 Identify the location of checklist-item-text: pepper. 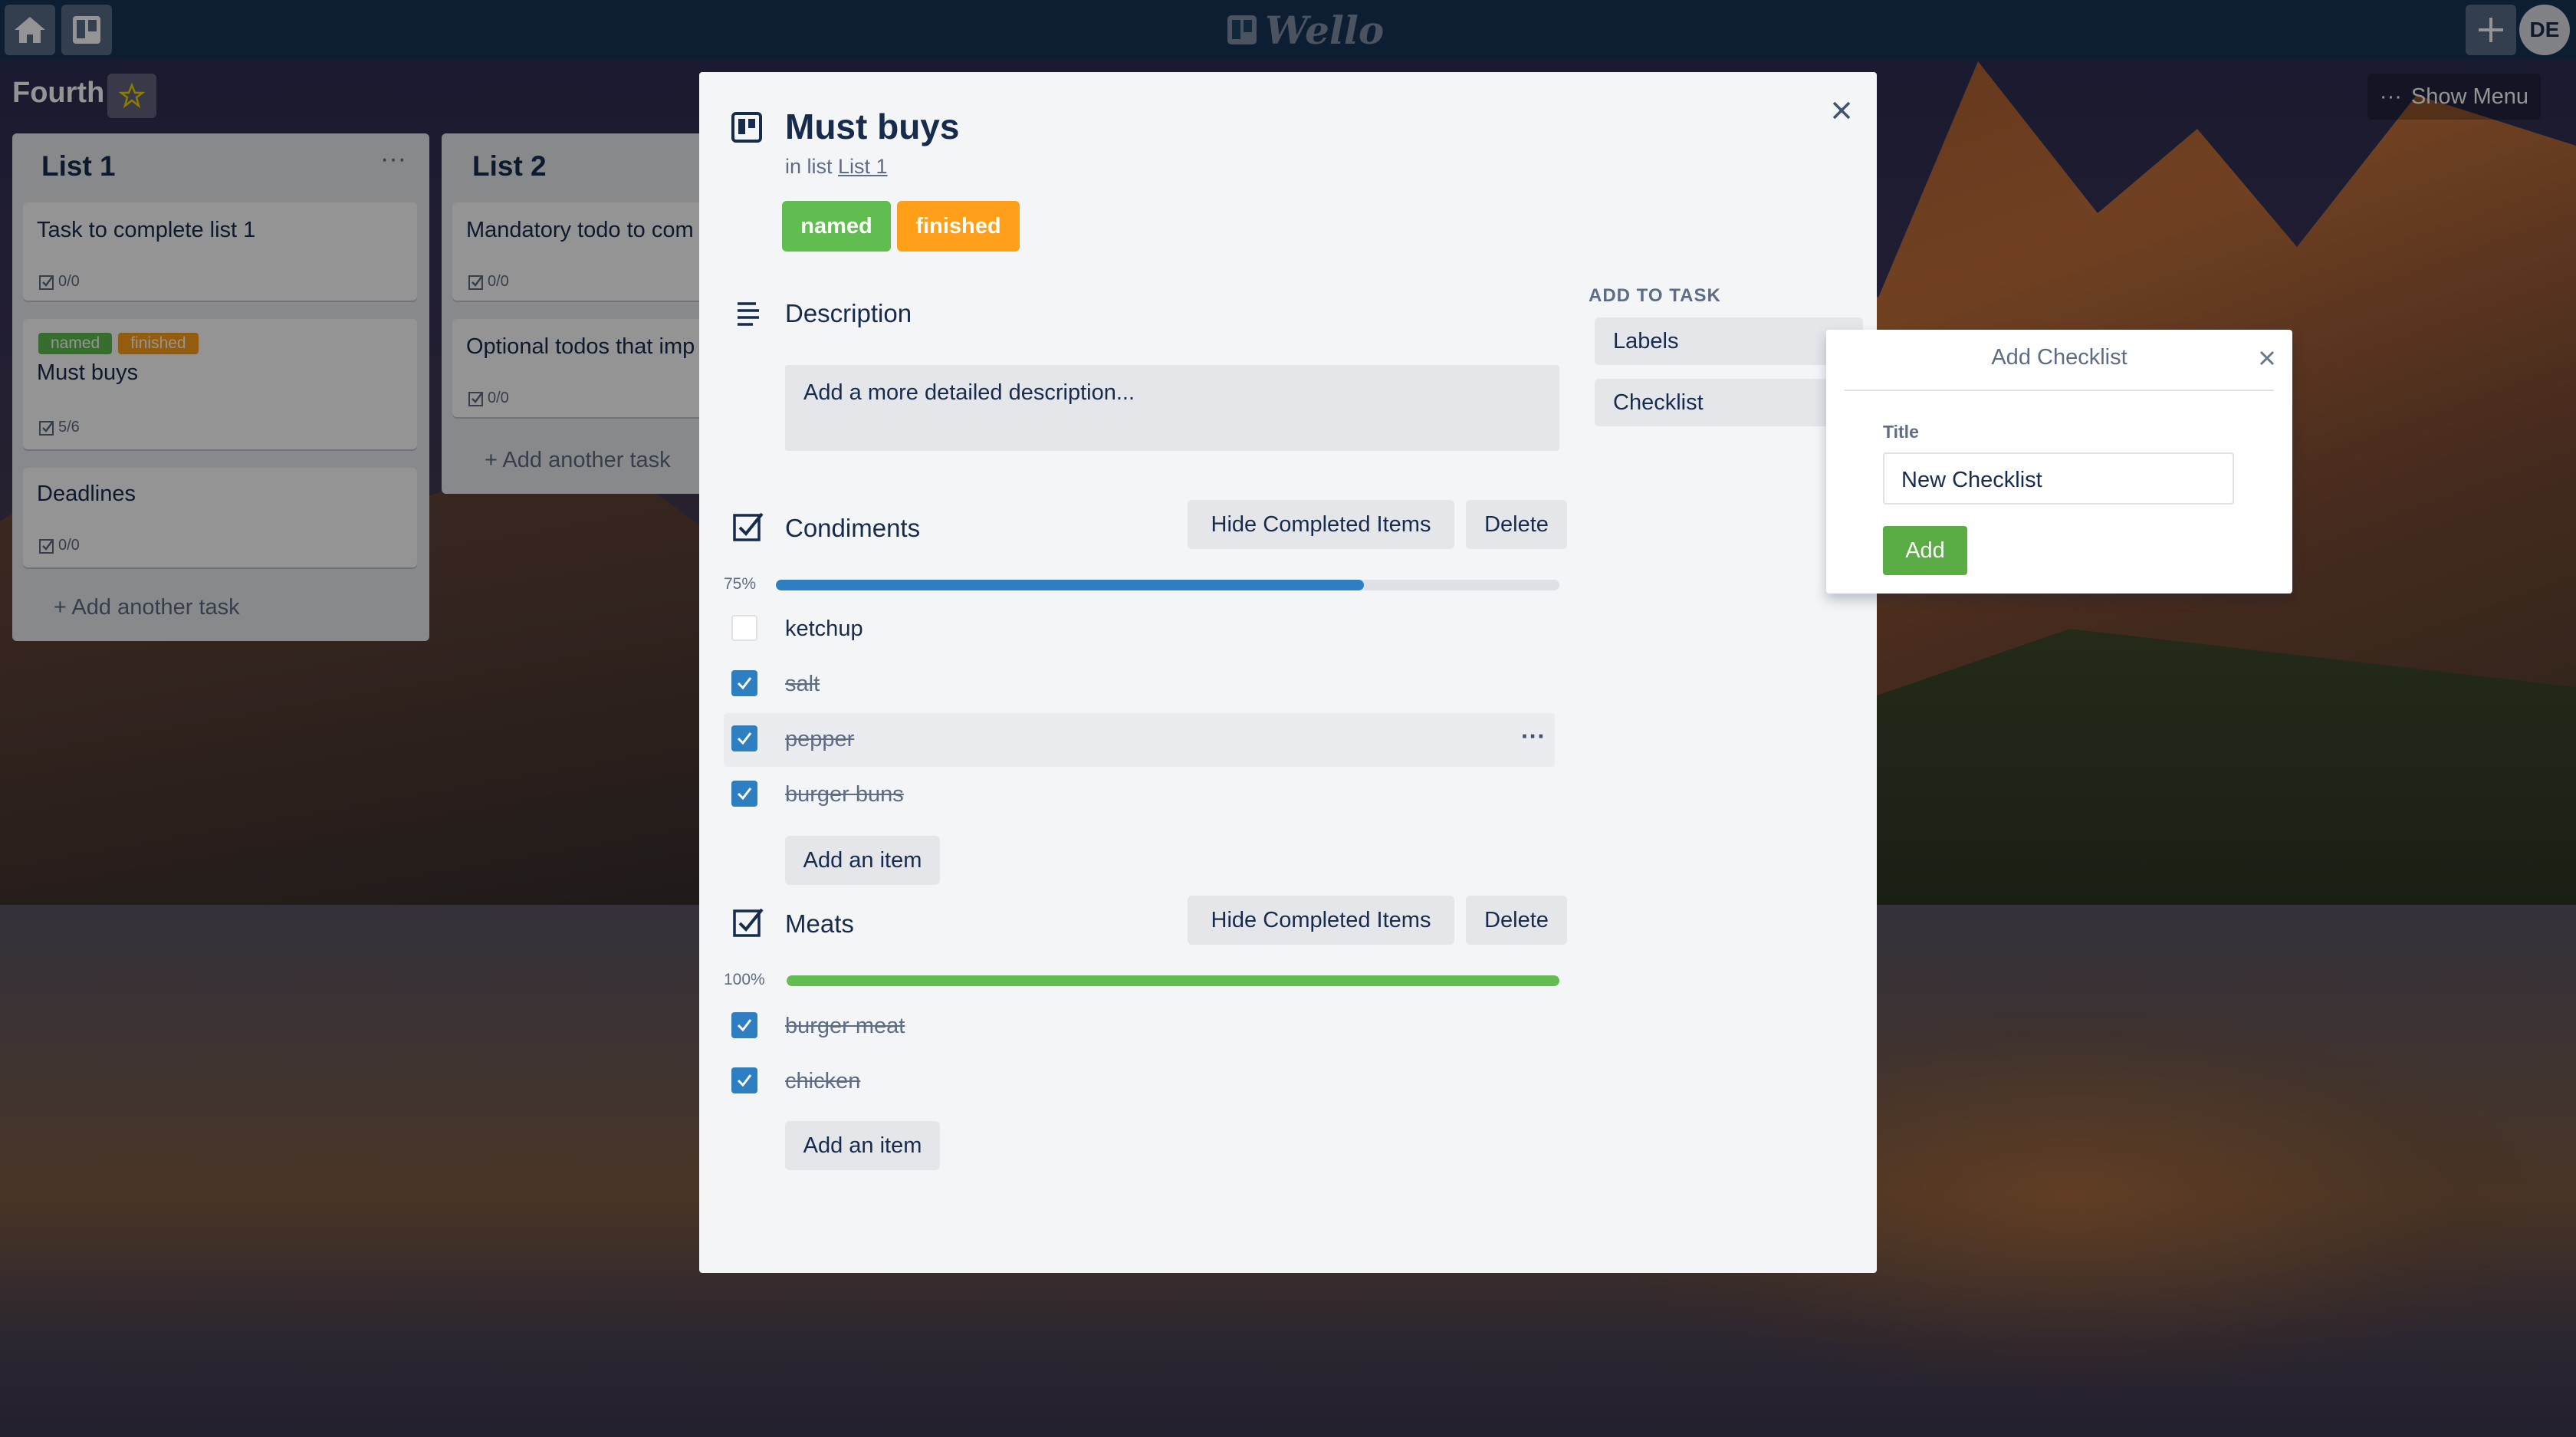
(820, 739).